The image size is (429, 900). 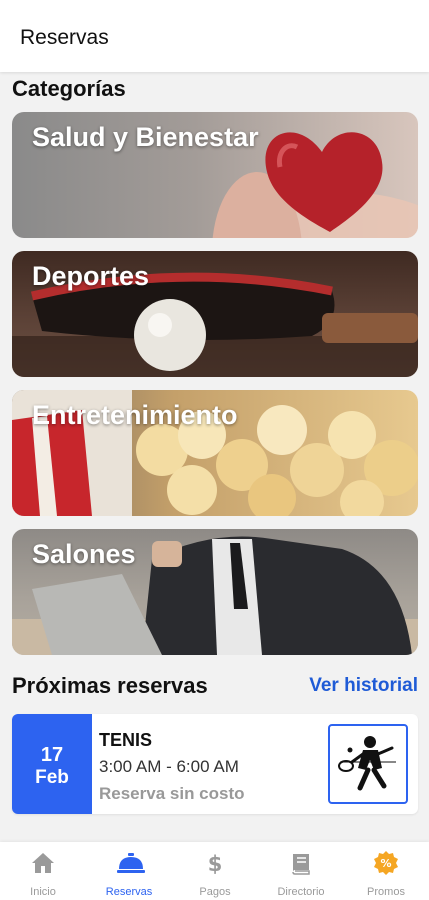 I want to click on home-icon, so click(x=43, y=863).